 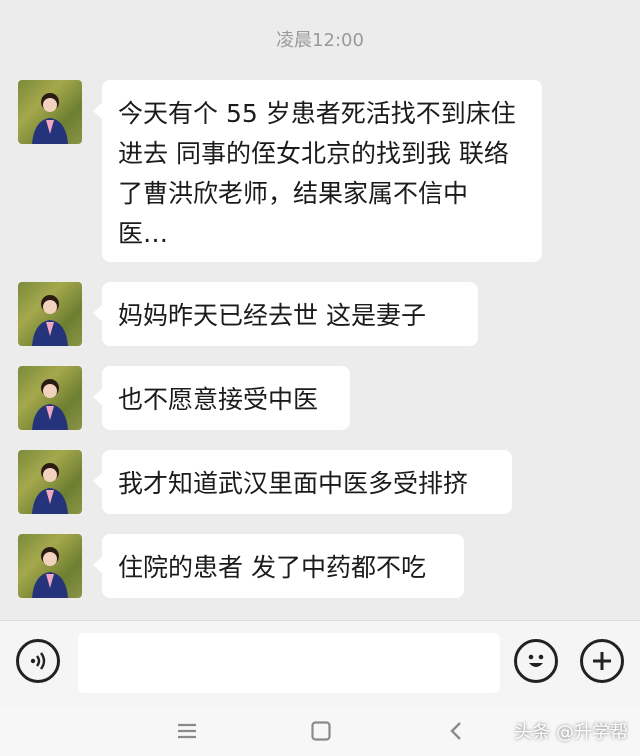 What do you see at coordinates (272, 315) in the screenshot?
I see `message-text-line: 妈妈昨天已经去世 这是妻子` at bounding box center [272, 315].